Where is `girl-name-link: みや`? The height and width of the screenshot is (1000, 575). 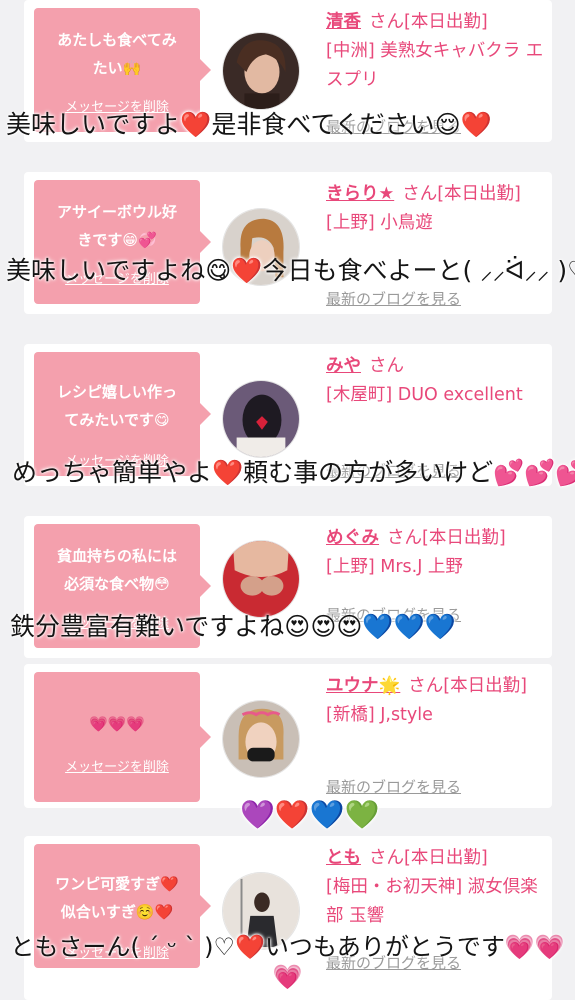
girl-name-link: みや is located at coordinates (343, 366).